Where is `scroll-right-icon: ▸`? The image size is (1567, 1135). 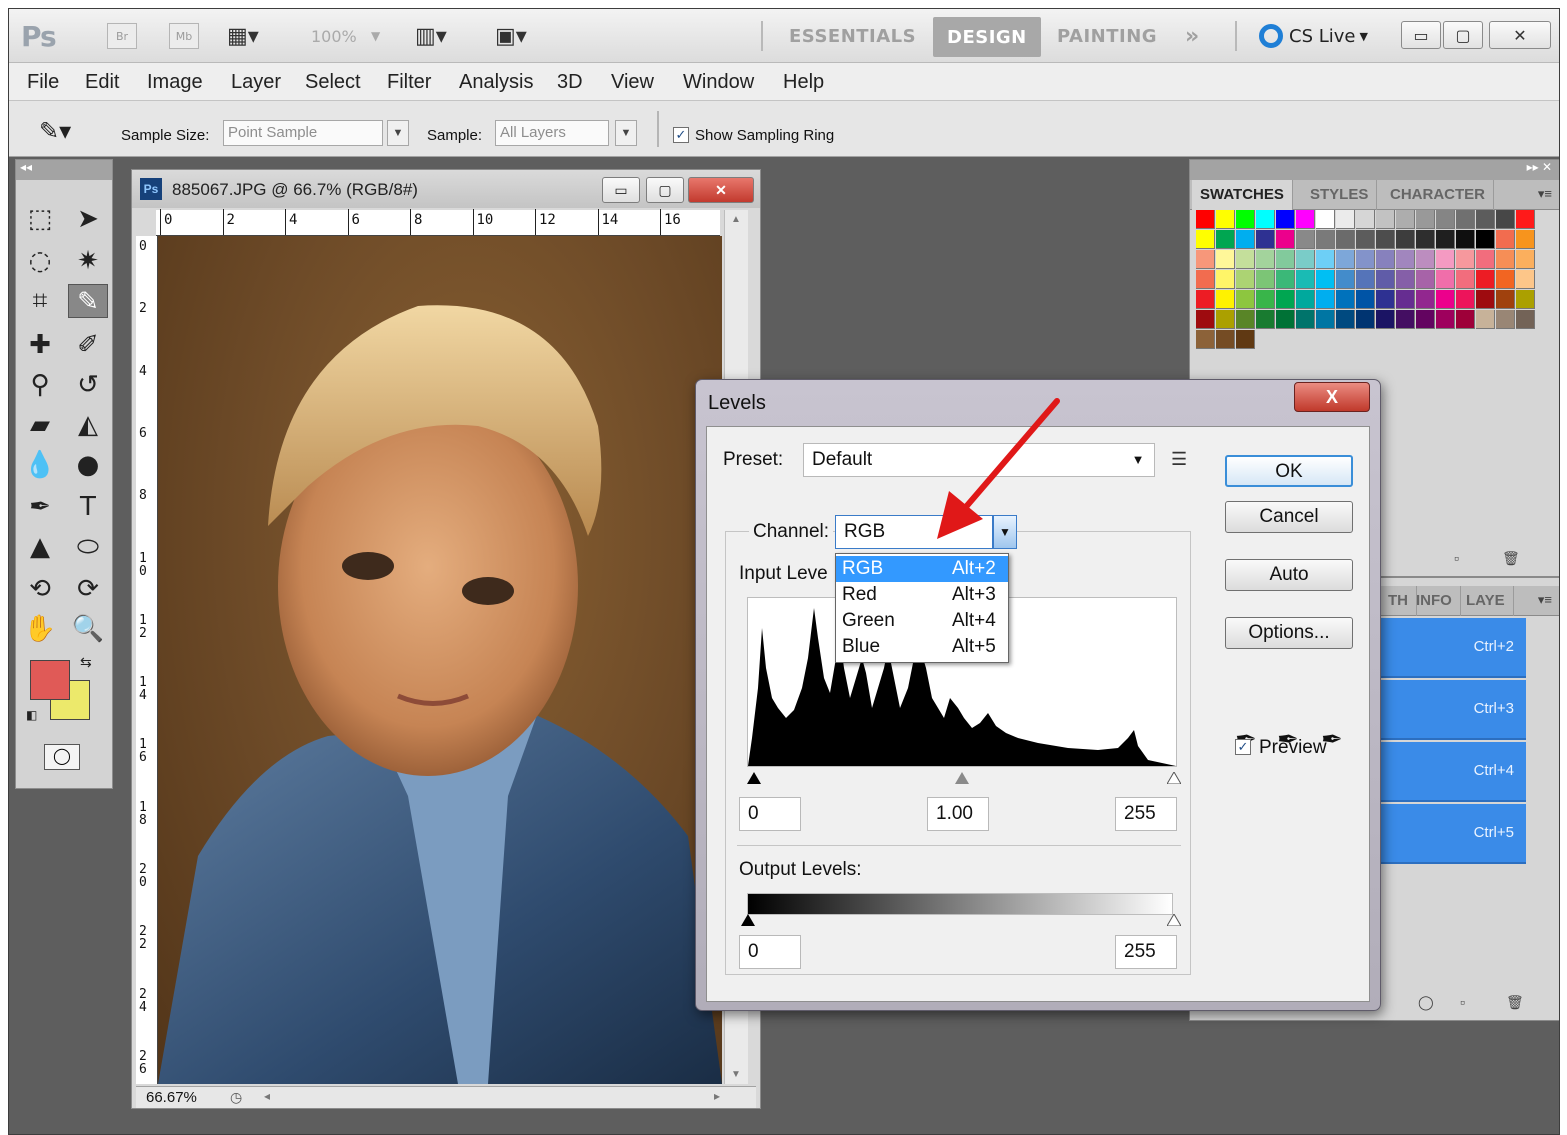
scroll-right-icon: ▸ is located at coordinates (717, 1096).